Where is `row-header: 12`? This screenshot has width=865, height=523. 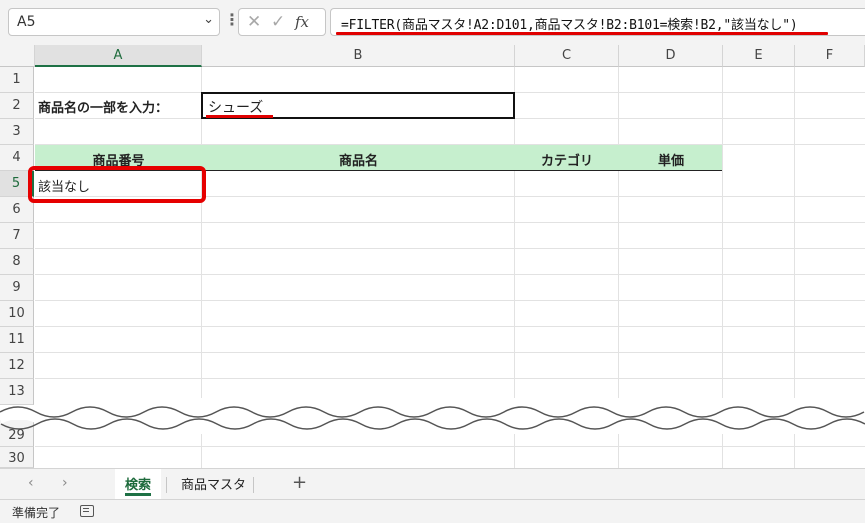
row-header: 12 is located at coordinates (17, 366).